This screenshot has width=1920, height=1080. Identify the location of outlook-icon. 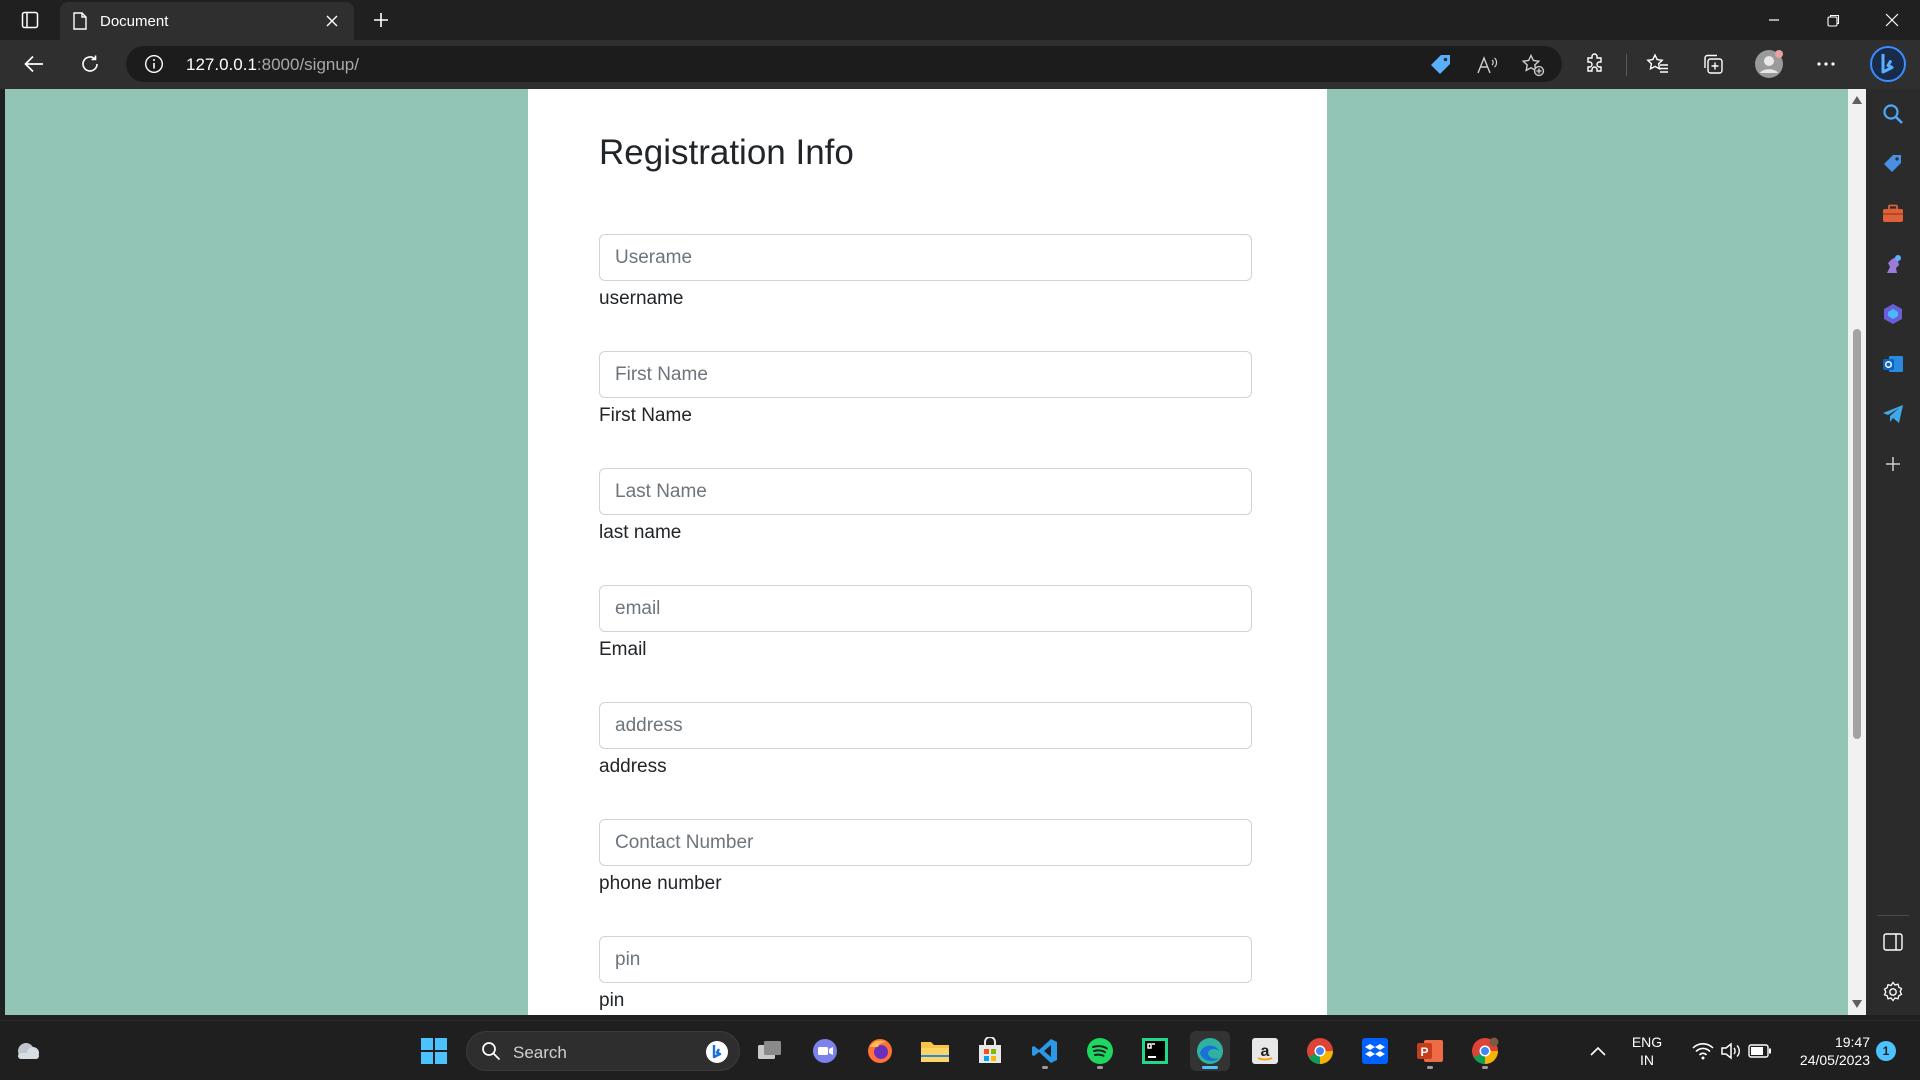
(1893, 364).